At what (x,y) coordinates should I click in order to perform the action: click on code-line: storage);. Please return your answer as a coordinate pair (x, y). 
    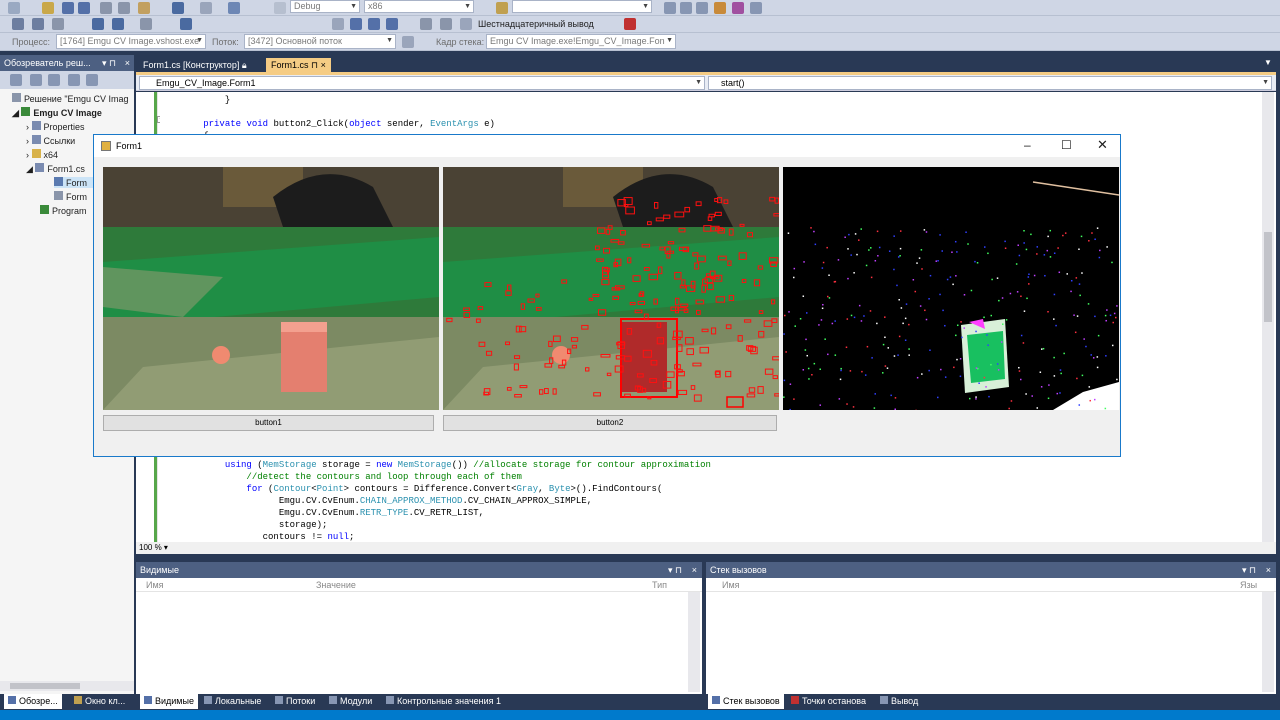
    Looking at the image, I should click on (244, 525).